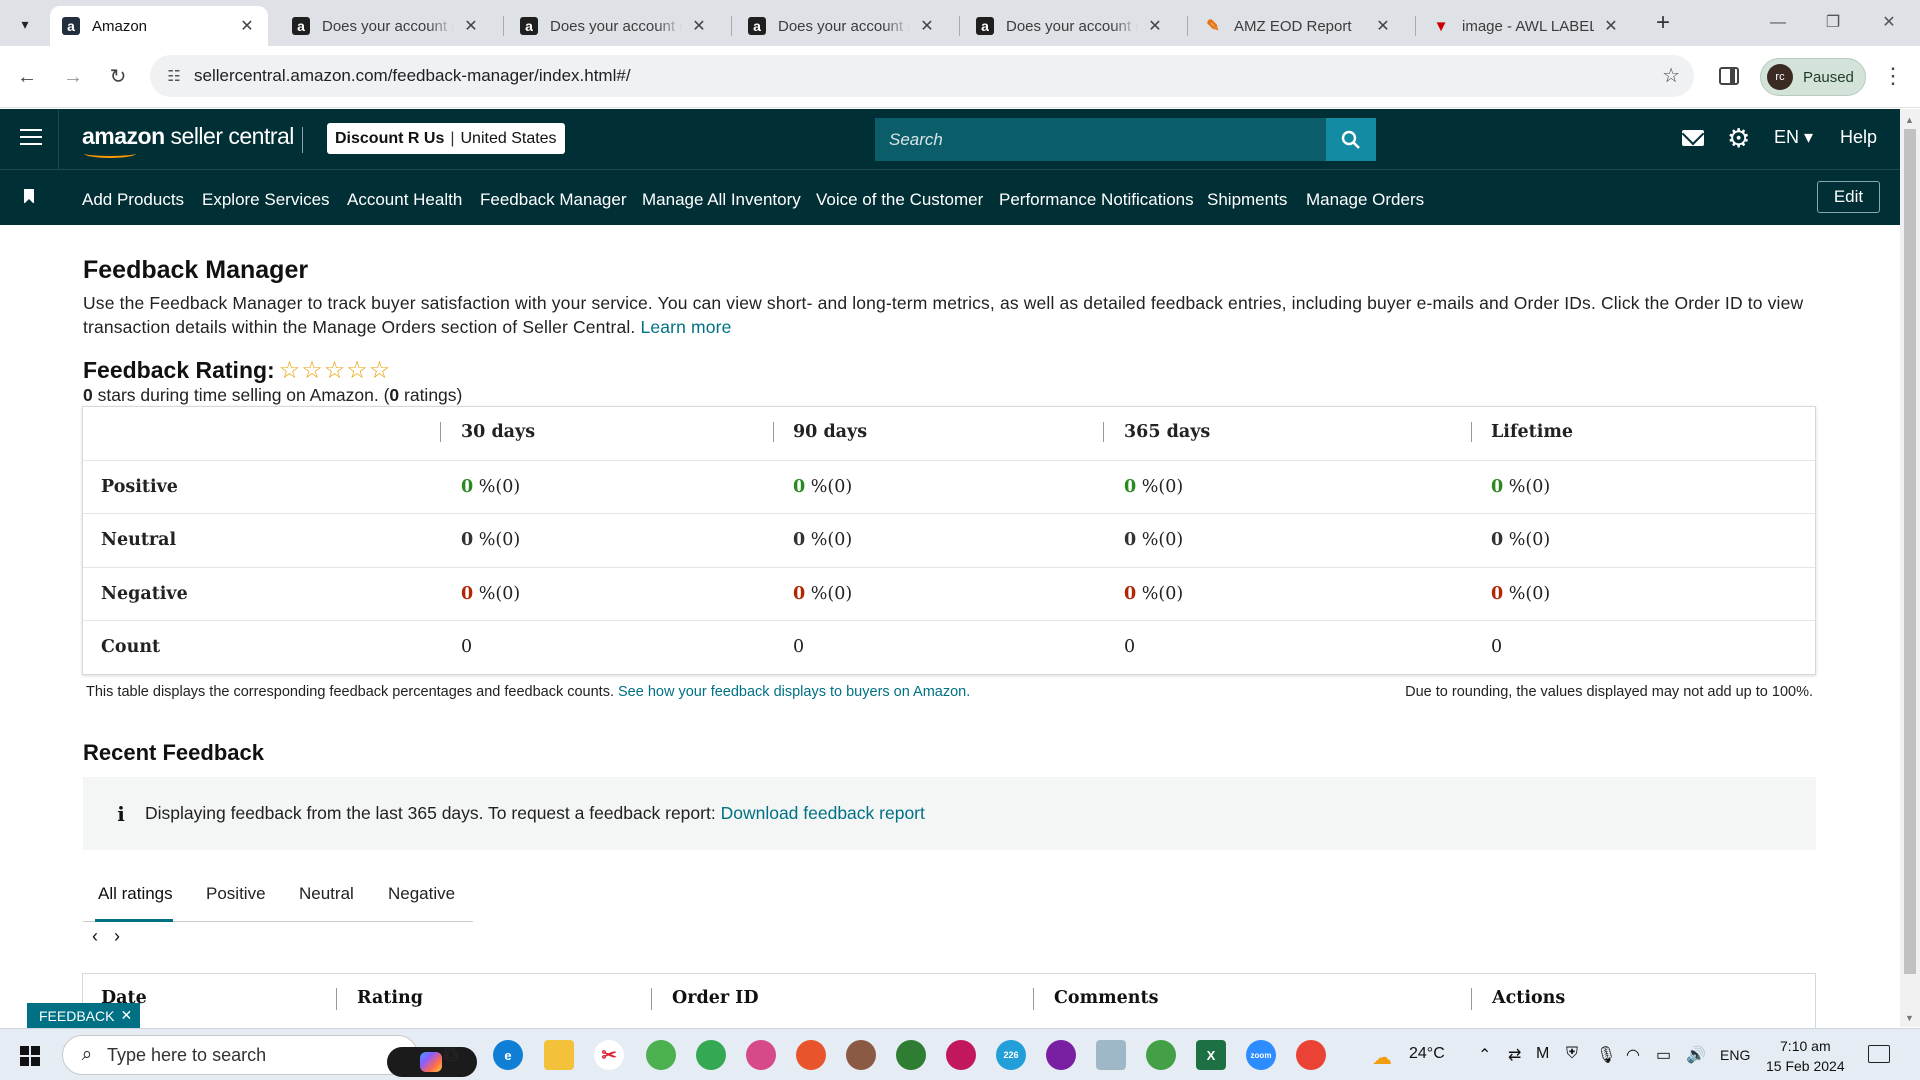  I want to click on snipping-tool-icon: ✂, so click(609, 1055).